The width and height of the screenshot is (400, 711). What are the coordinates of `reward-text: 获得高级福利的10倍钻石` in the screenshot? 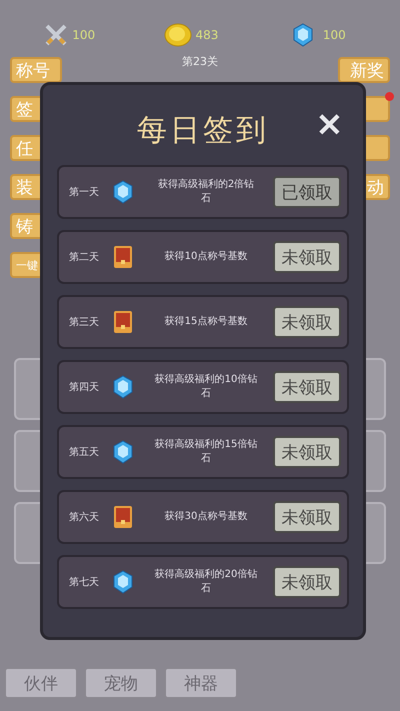 It's located at (206, 387).